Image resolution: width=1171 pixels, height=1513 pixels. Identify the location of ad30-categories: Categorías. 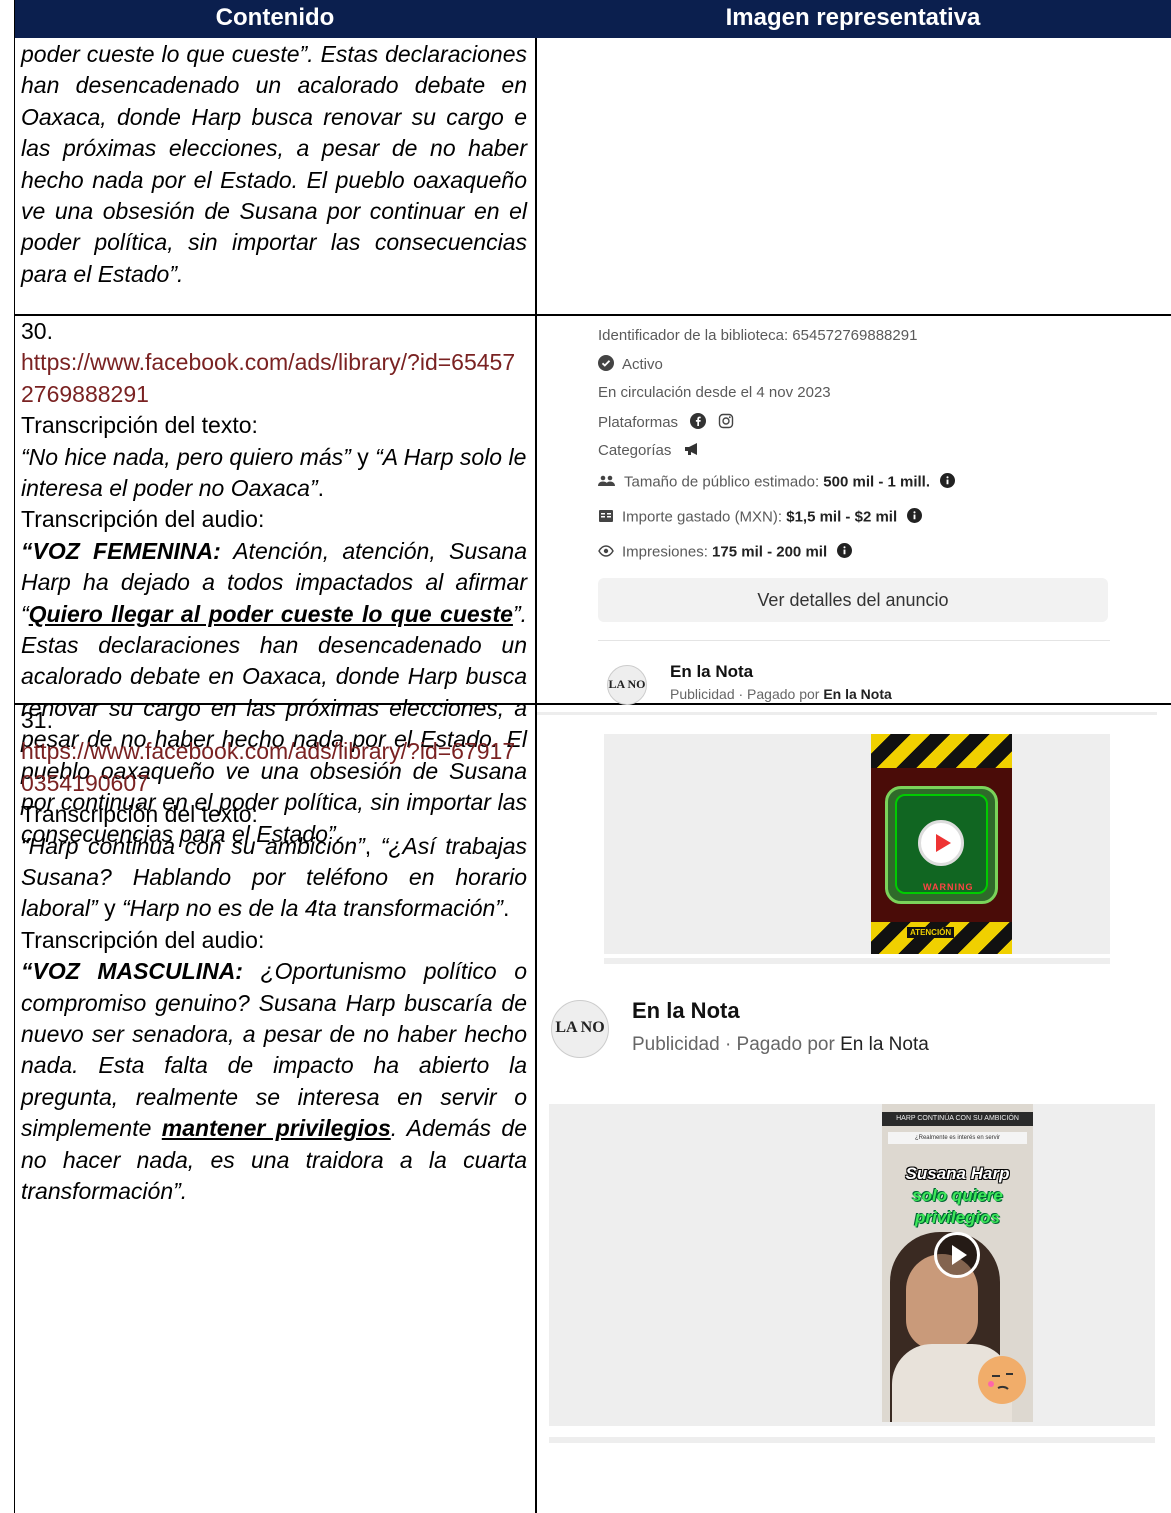
(654, 451).